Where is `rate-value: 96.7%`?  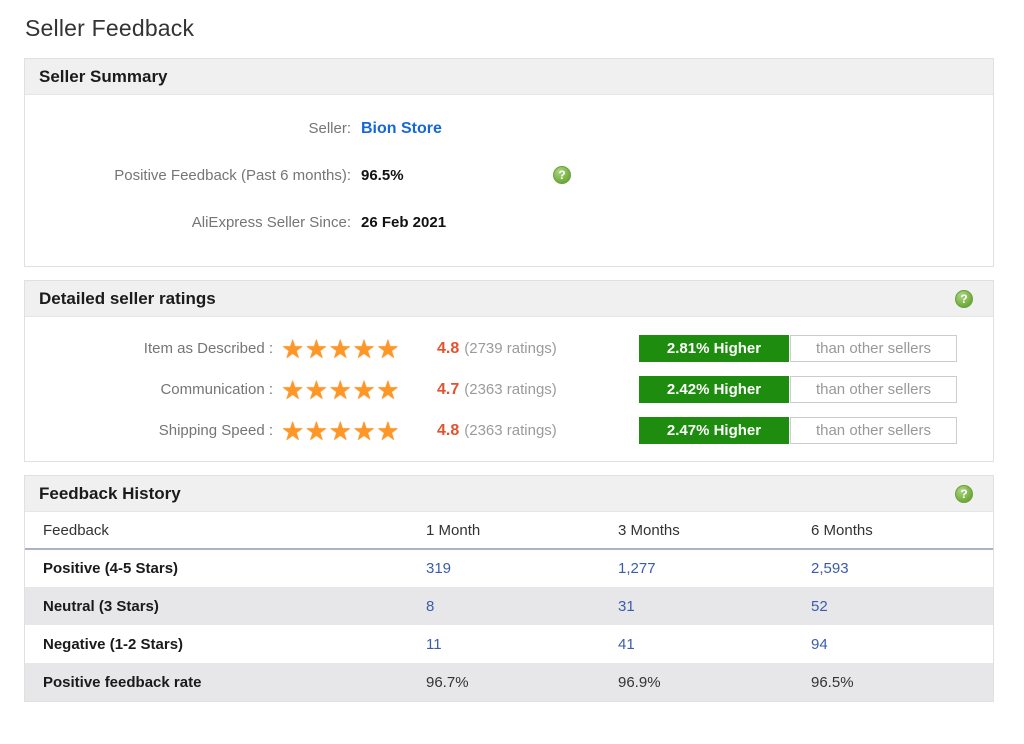
rate-value: 96.7% is located at coordinates (447, 682).